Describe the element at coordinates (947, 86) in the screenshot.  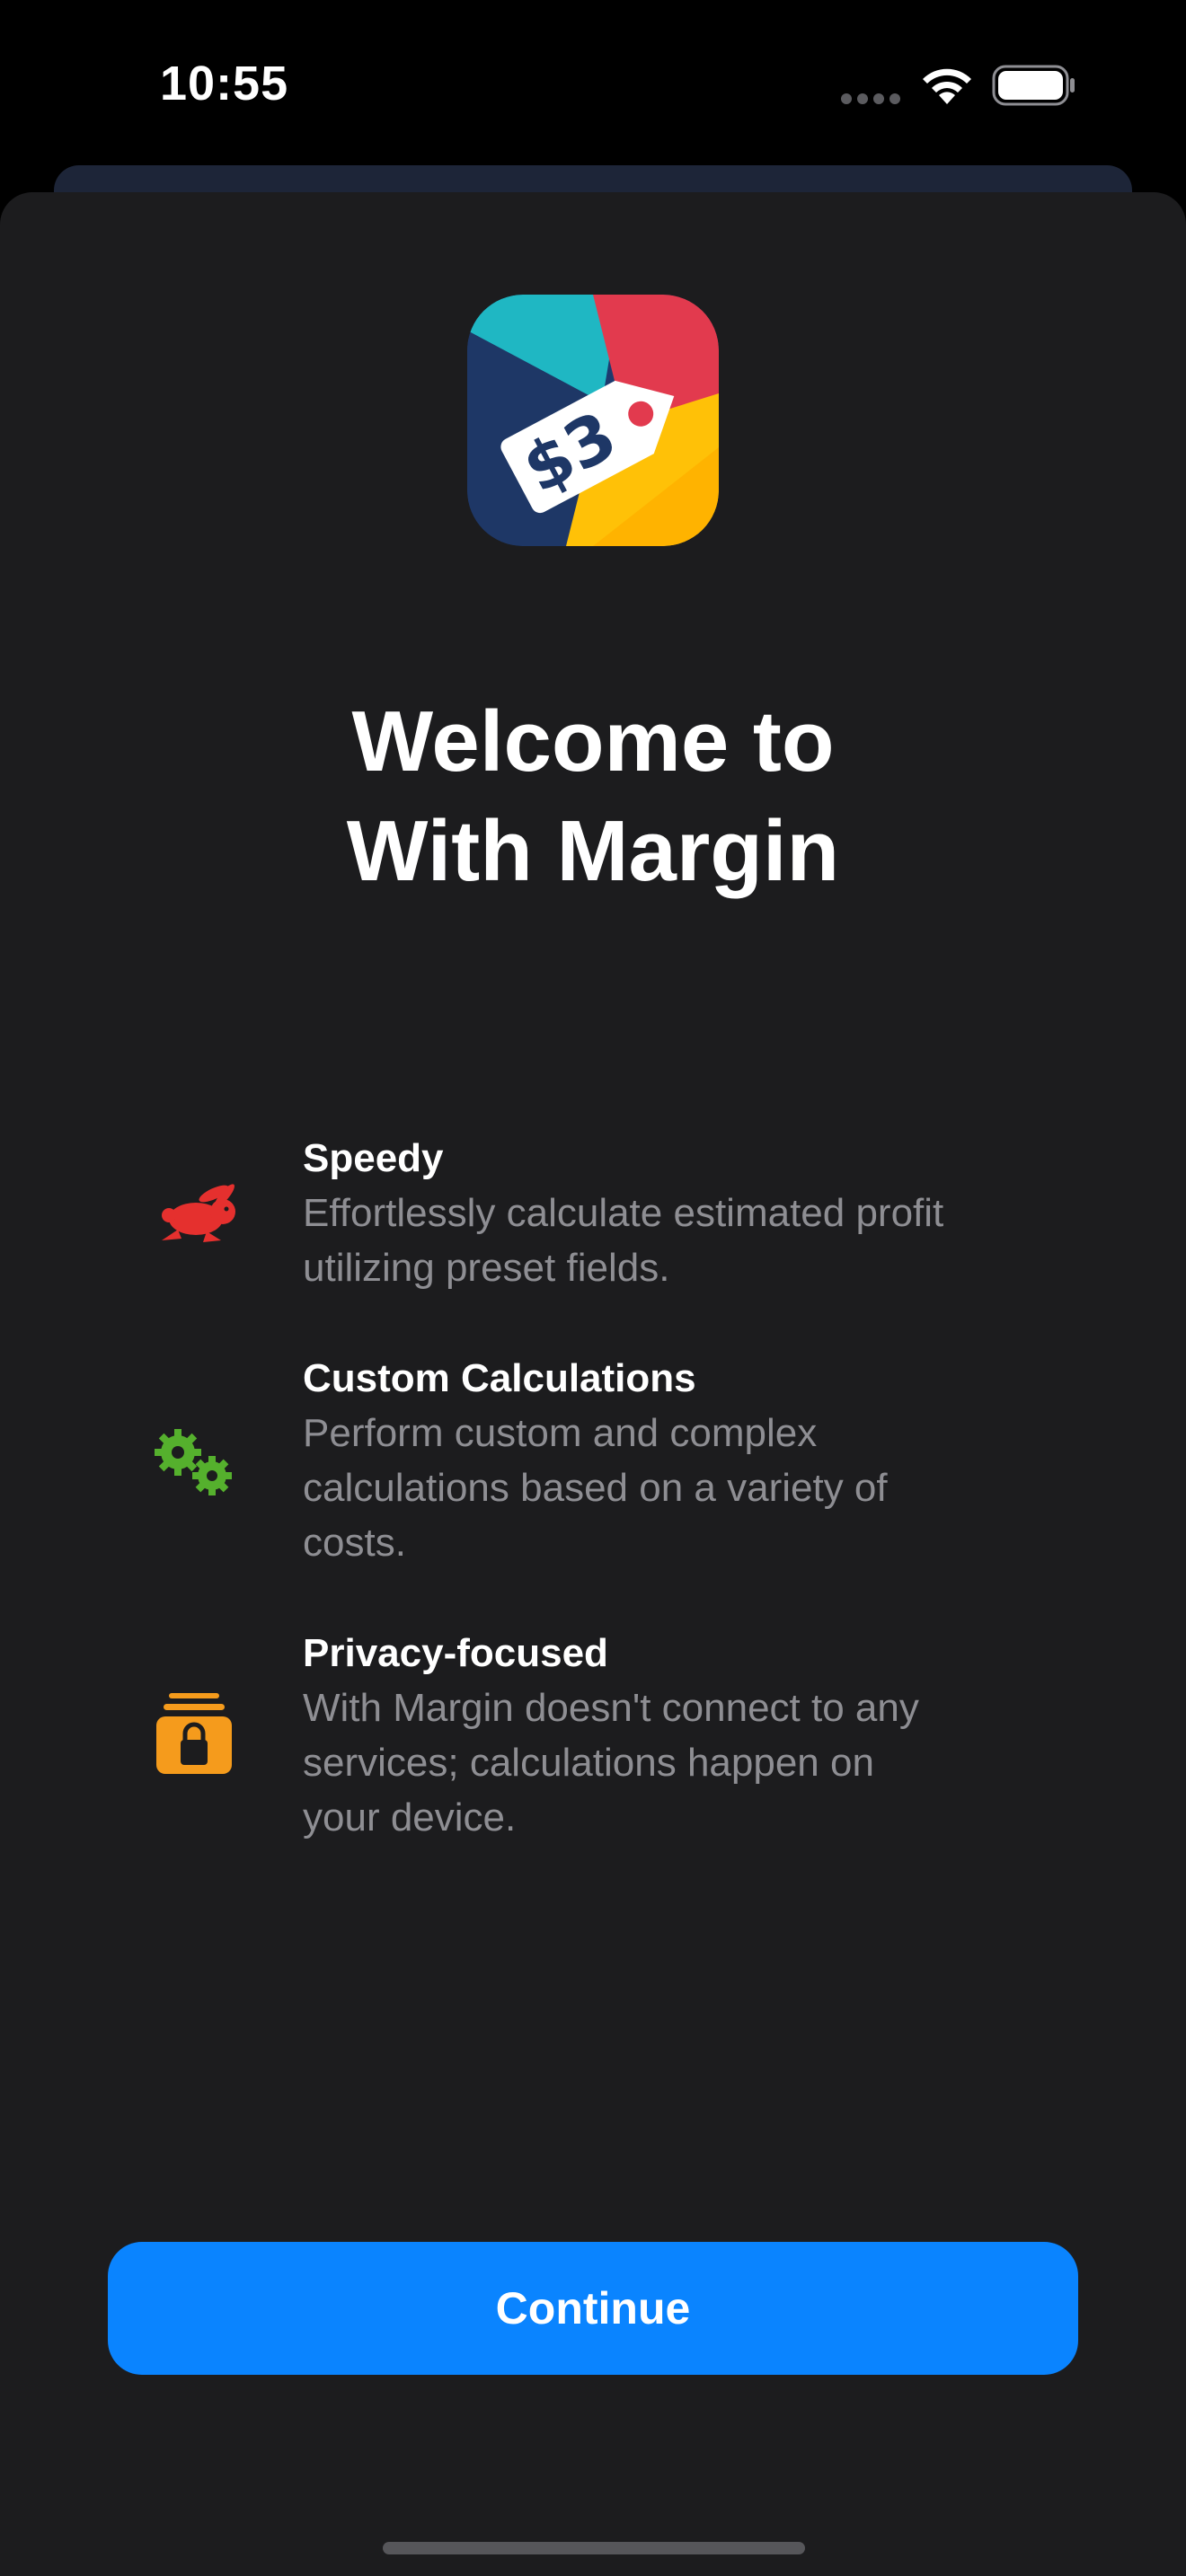
I see `wifi-icon` at that location.